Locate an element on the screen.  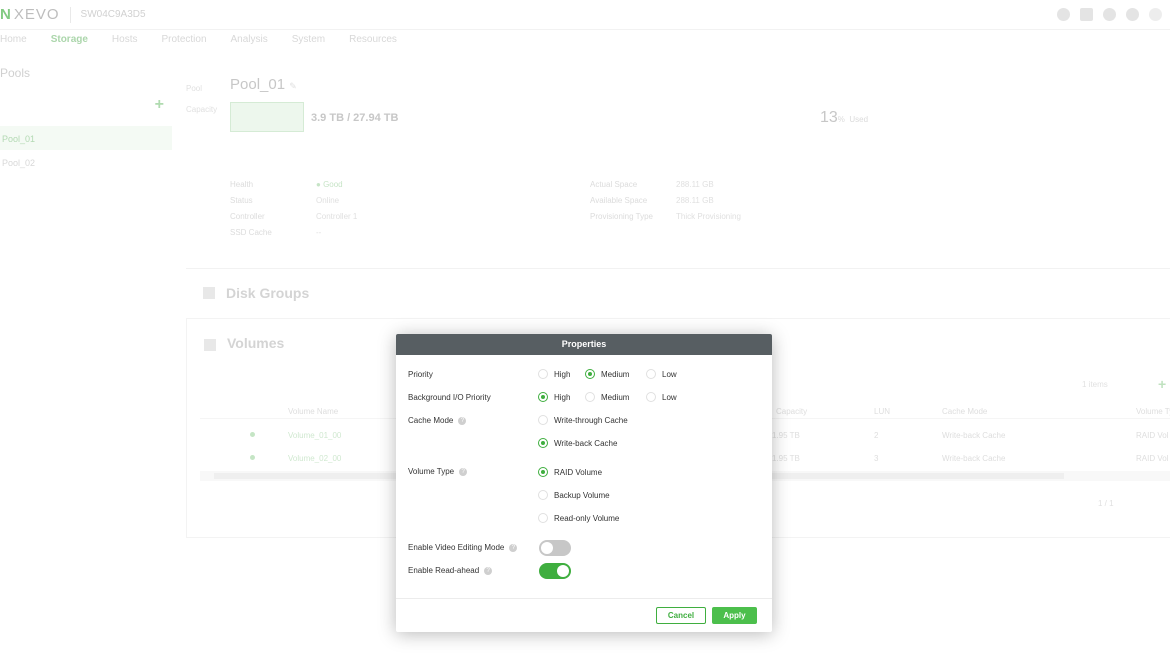
bg-priority-low-option: Low is located at coordinates (661, 397).